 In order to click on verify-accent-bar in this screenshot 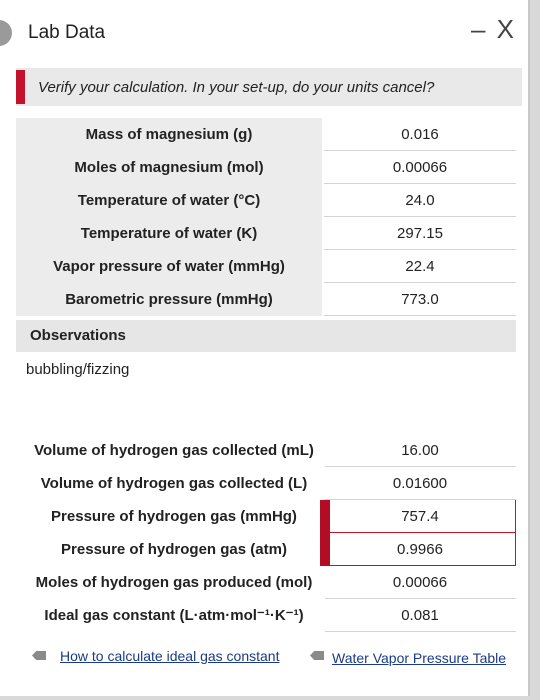, I will do `click(20, 87)`.